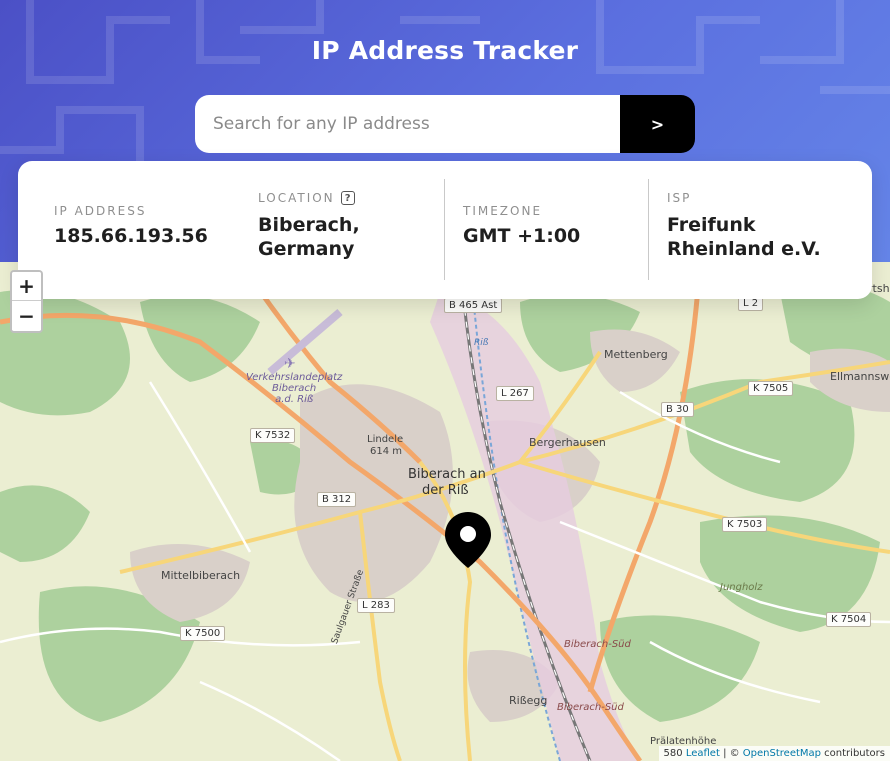 The image size is (890, 761). I want to click on place-label: Bergerhausen, so click(567, 442).